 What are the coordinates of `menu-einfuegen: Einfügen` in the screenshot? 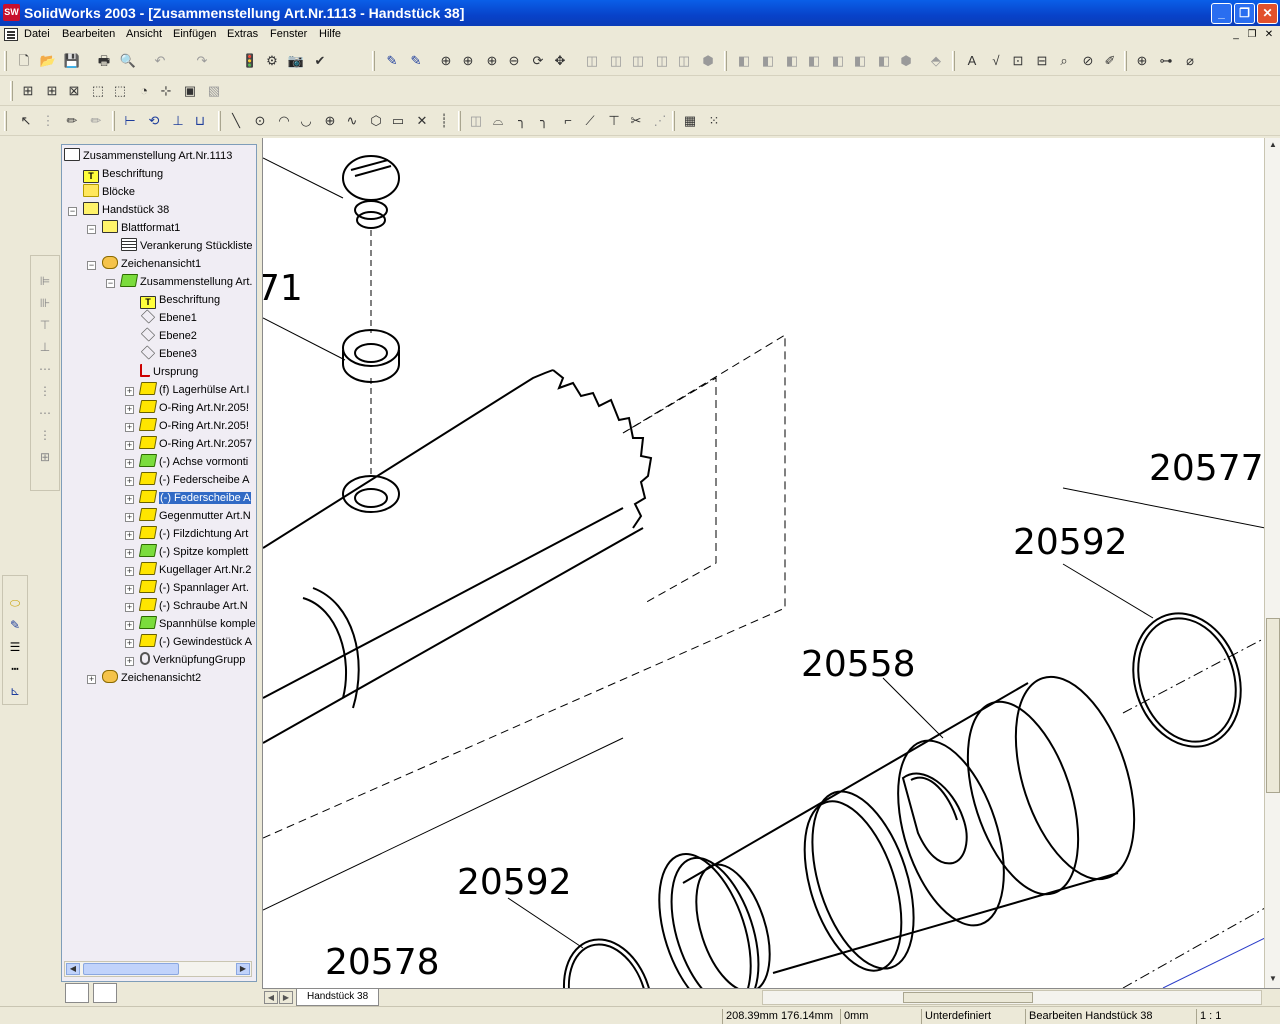 It's located at (194, 34).